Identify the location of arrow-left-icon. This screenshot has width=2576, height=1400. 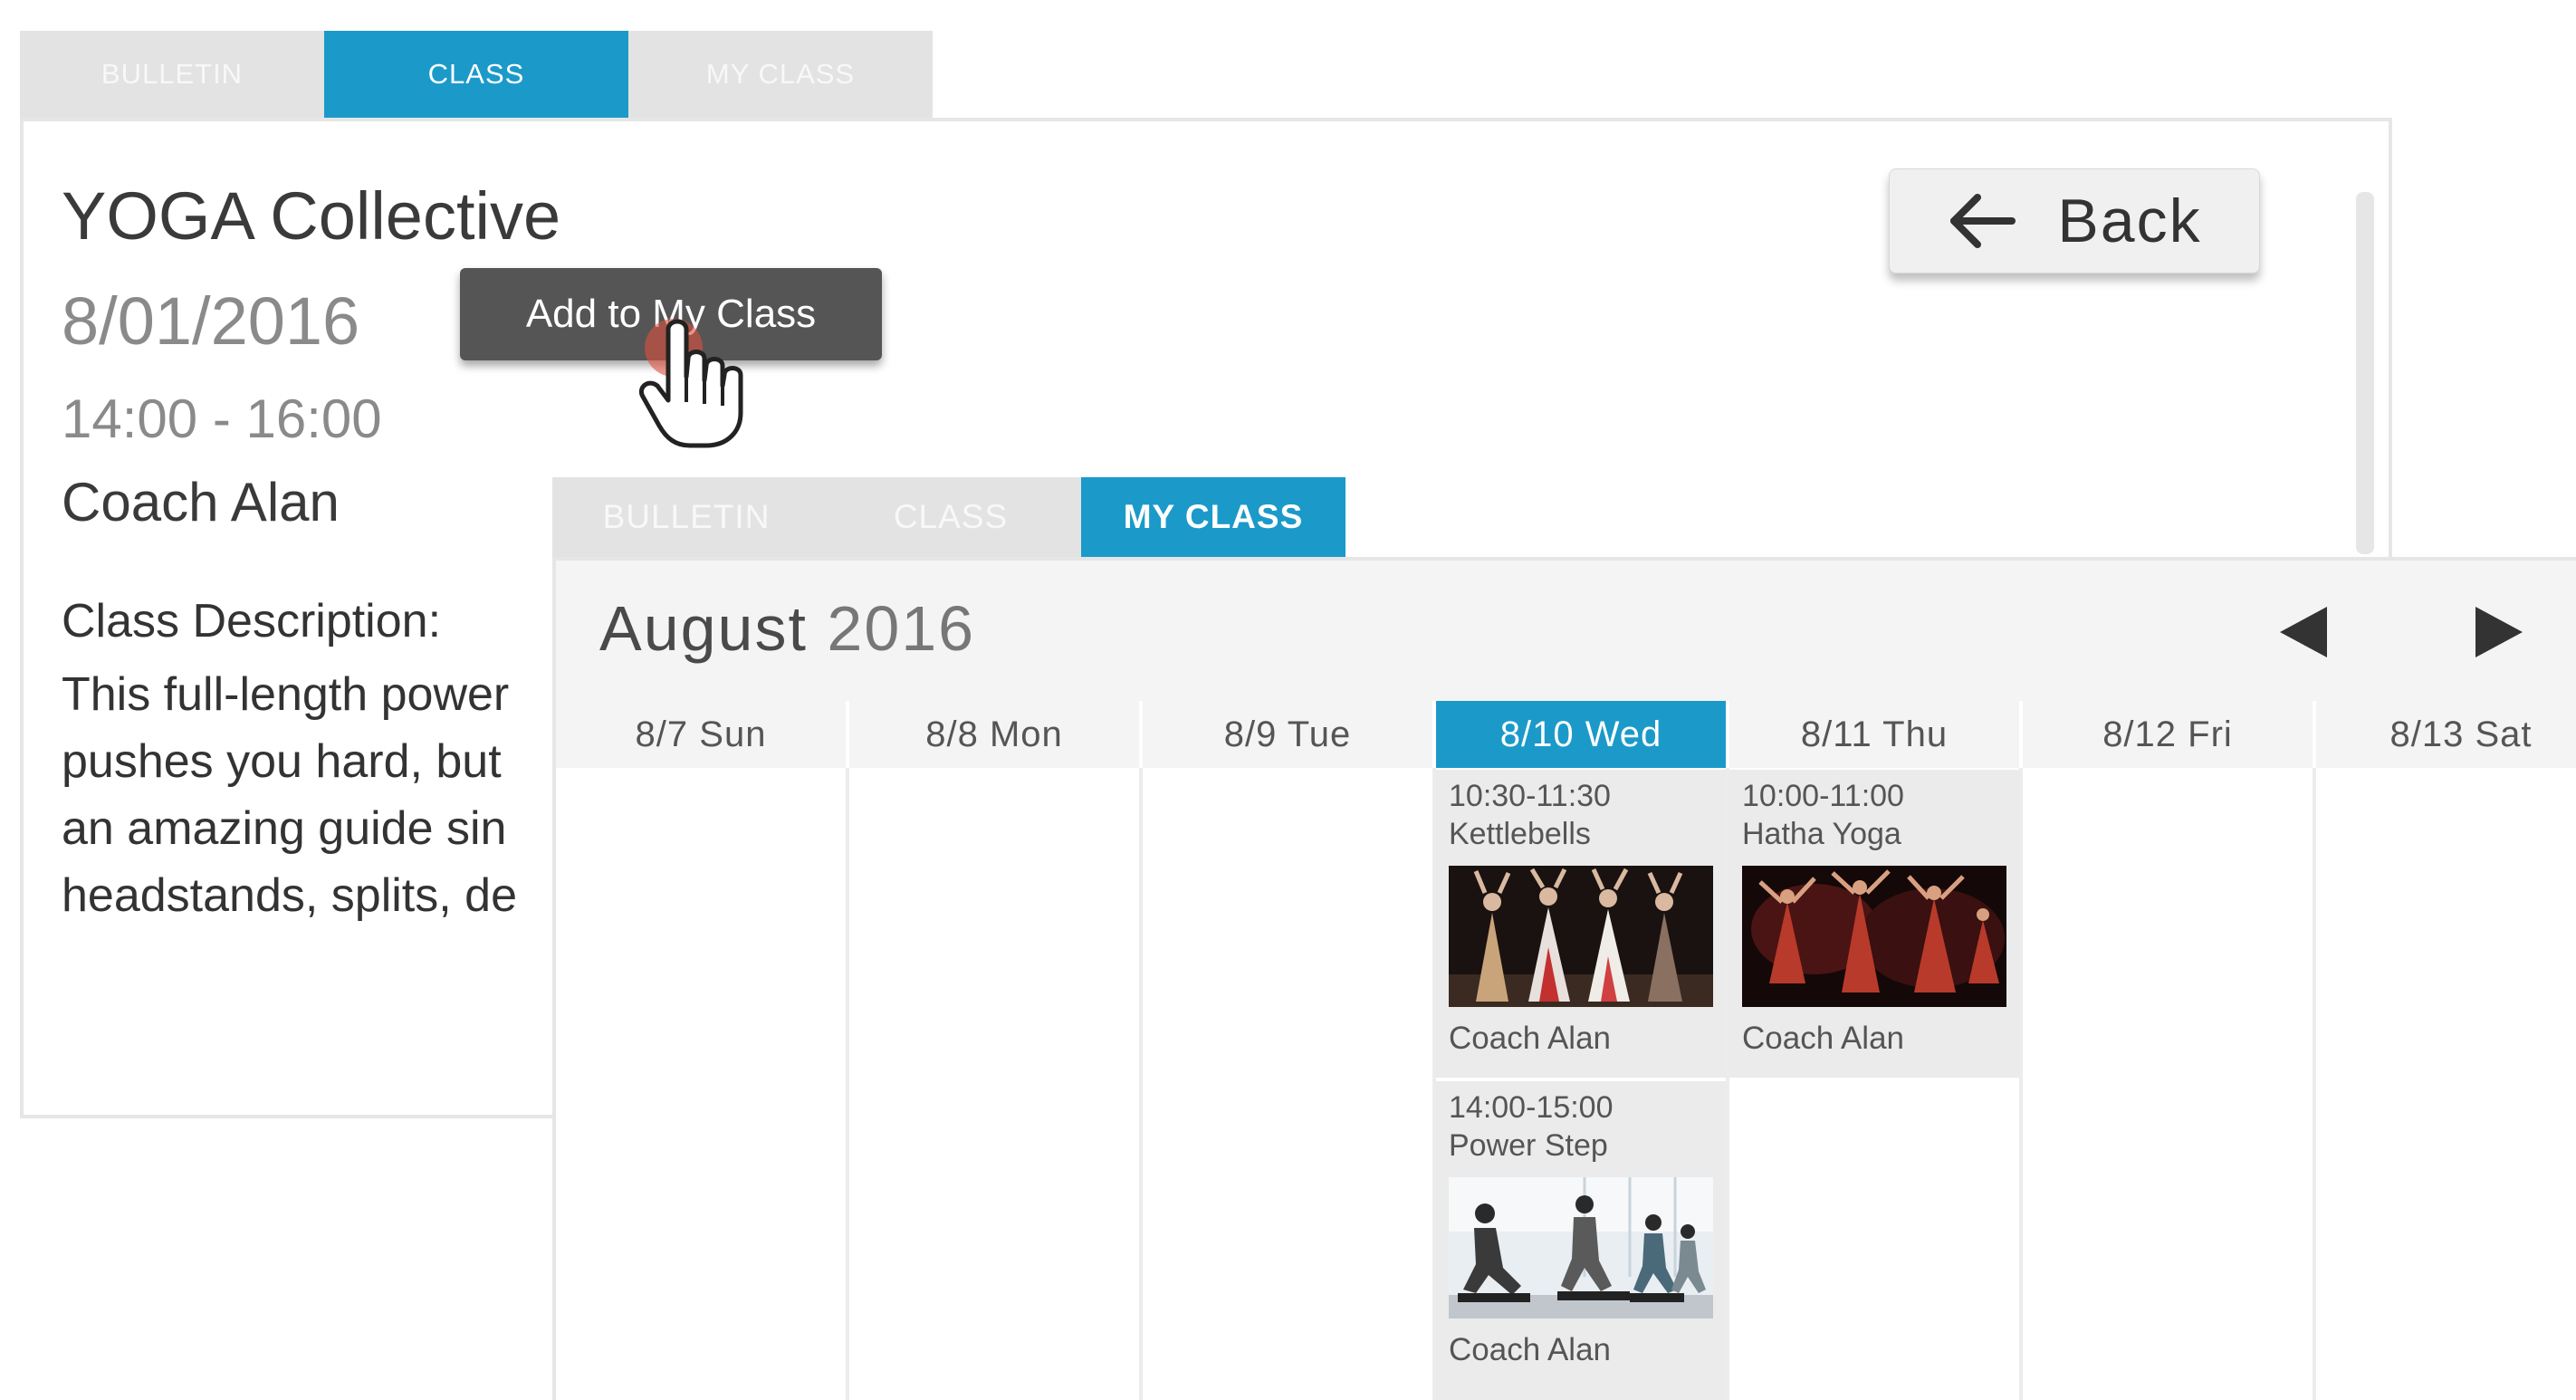
(1983, 221).